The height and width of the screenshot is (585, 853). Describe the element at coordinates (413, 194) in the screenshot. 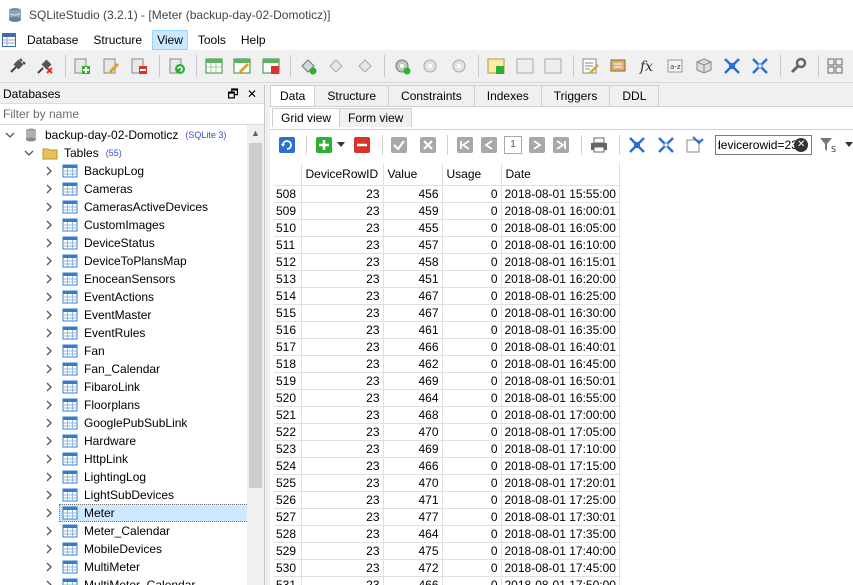

I see `cell-value: 456` at that location.